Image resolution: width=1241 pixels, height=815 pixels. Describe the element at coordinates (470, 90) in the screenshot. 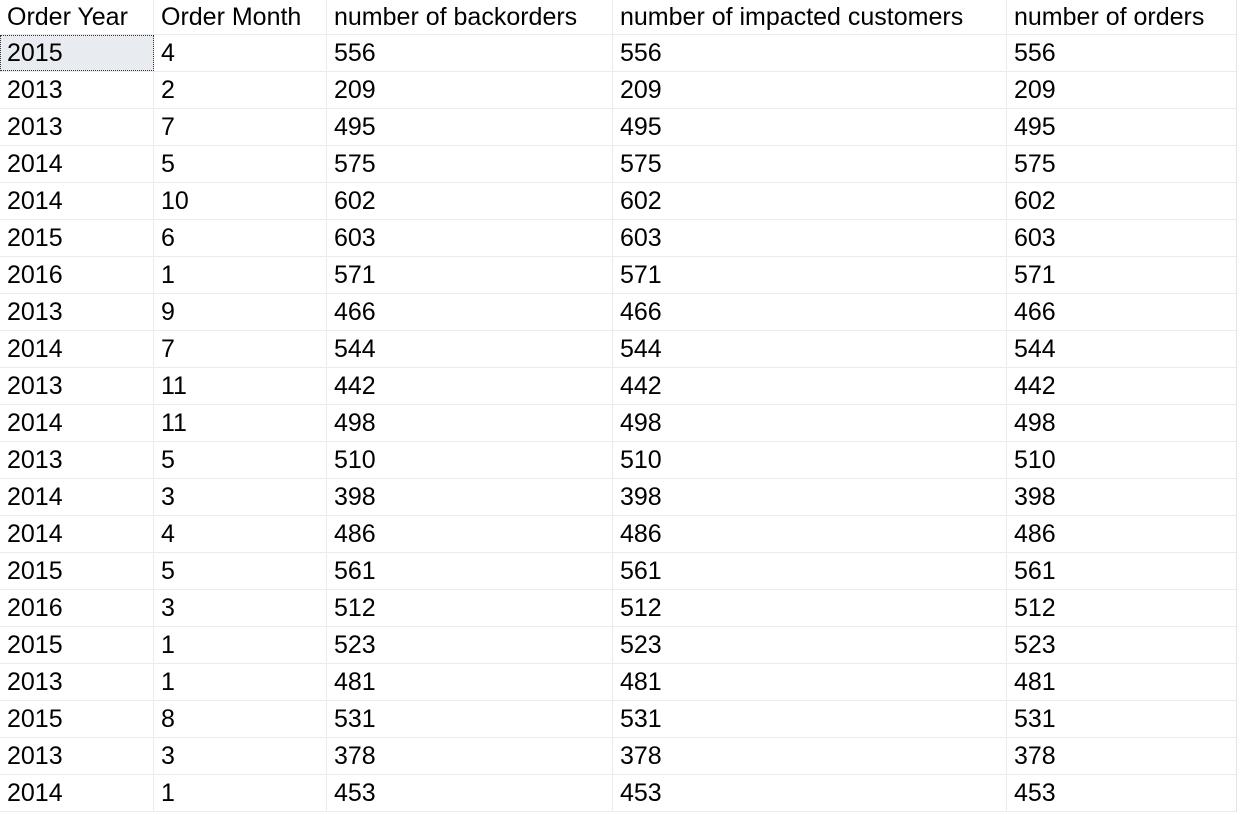

I see `cell-number-of-backorders: 209` at that location.